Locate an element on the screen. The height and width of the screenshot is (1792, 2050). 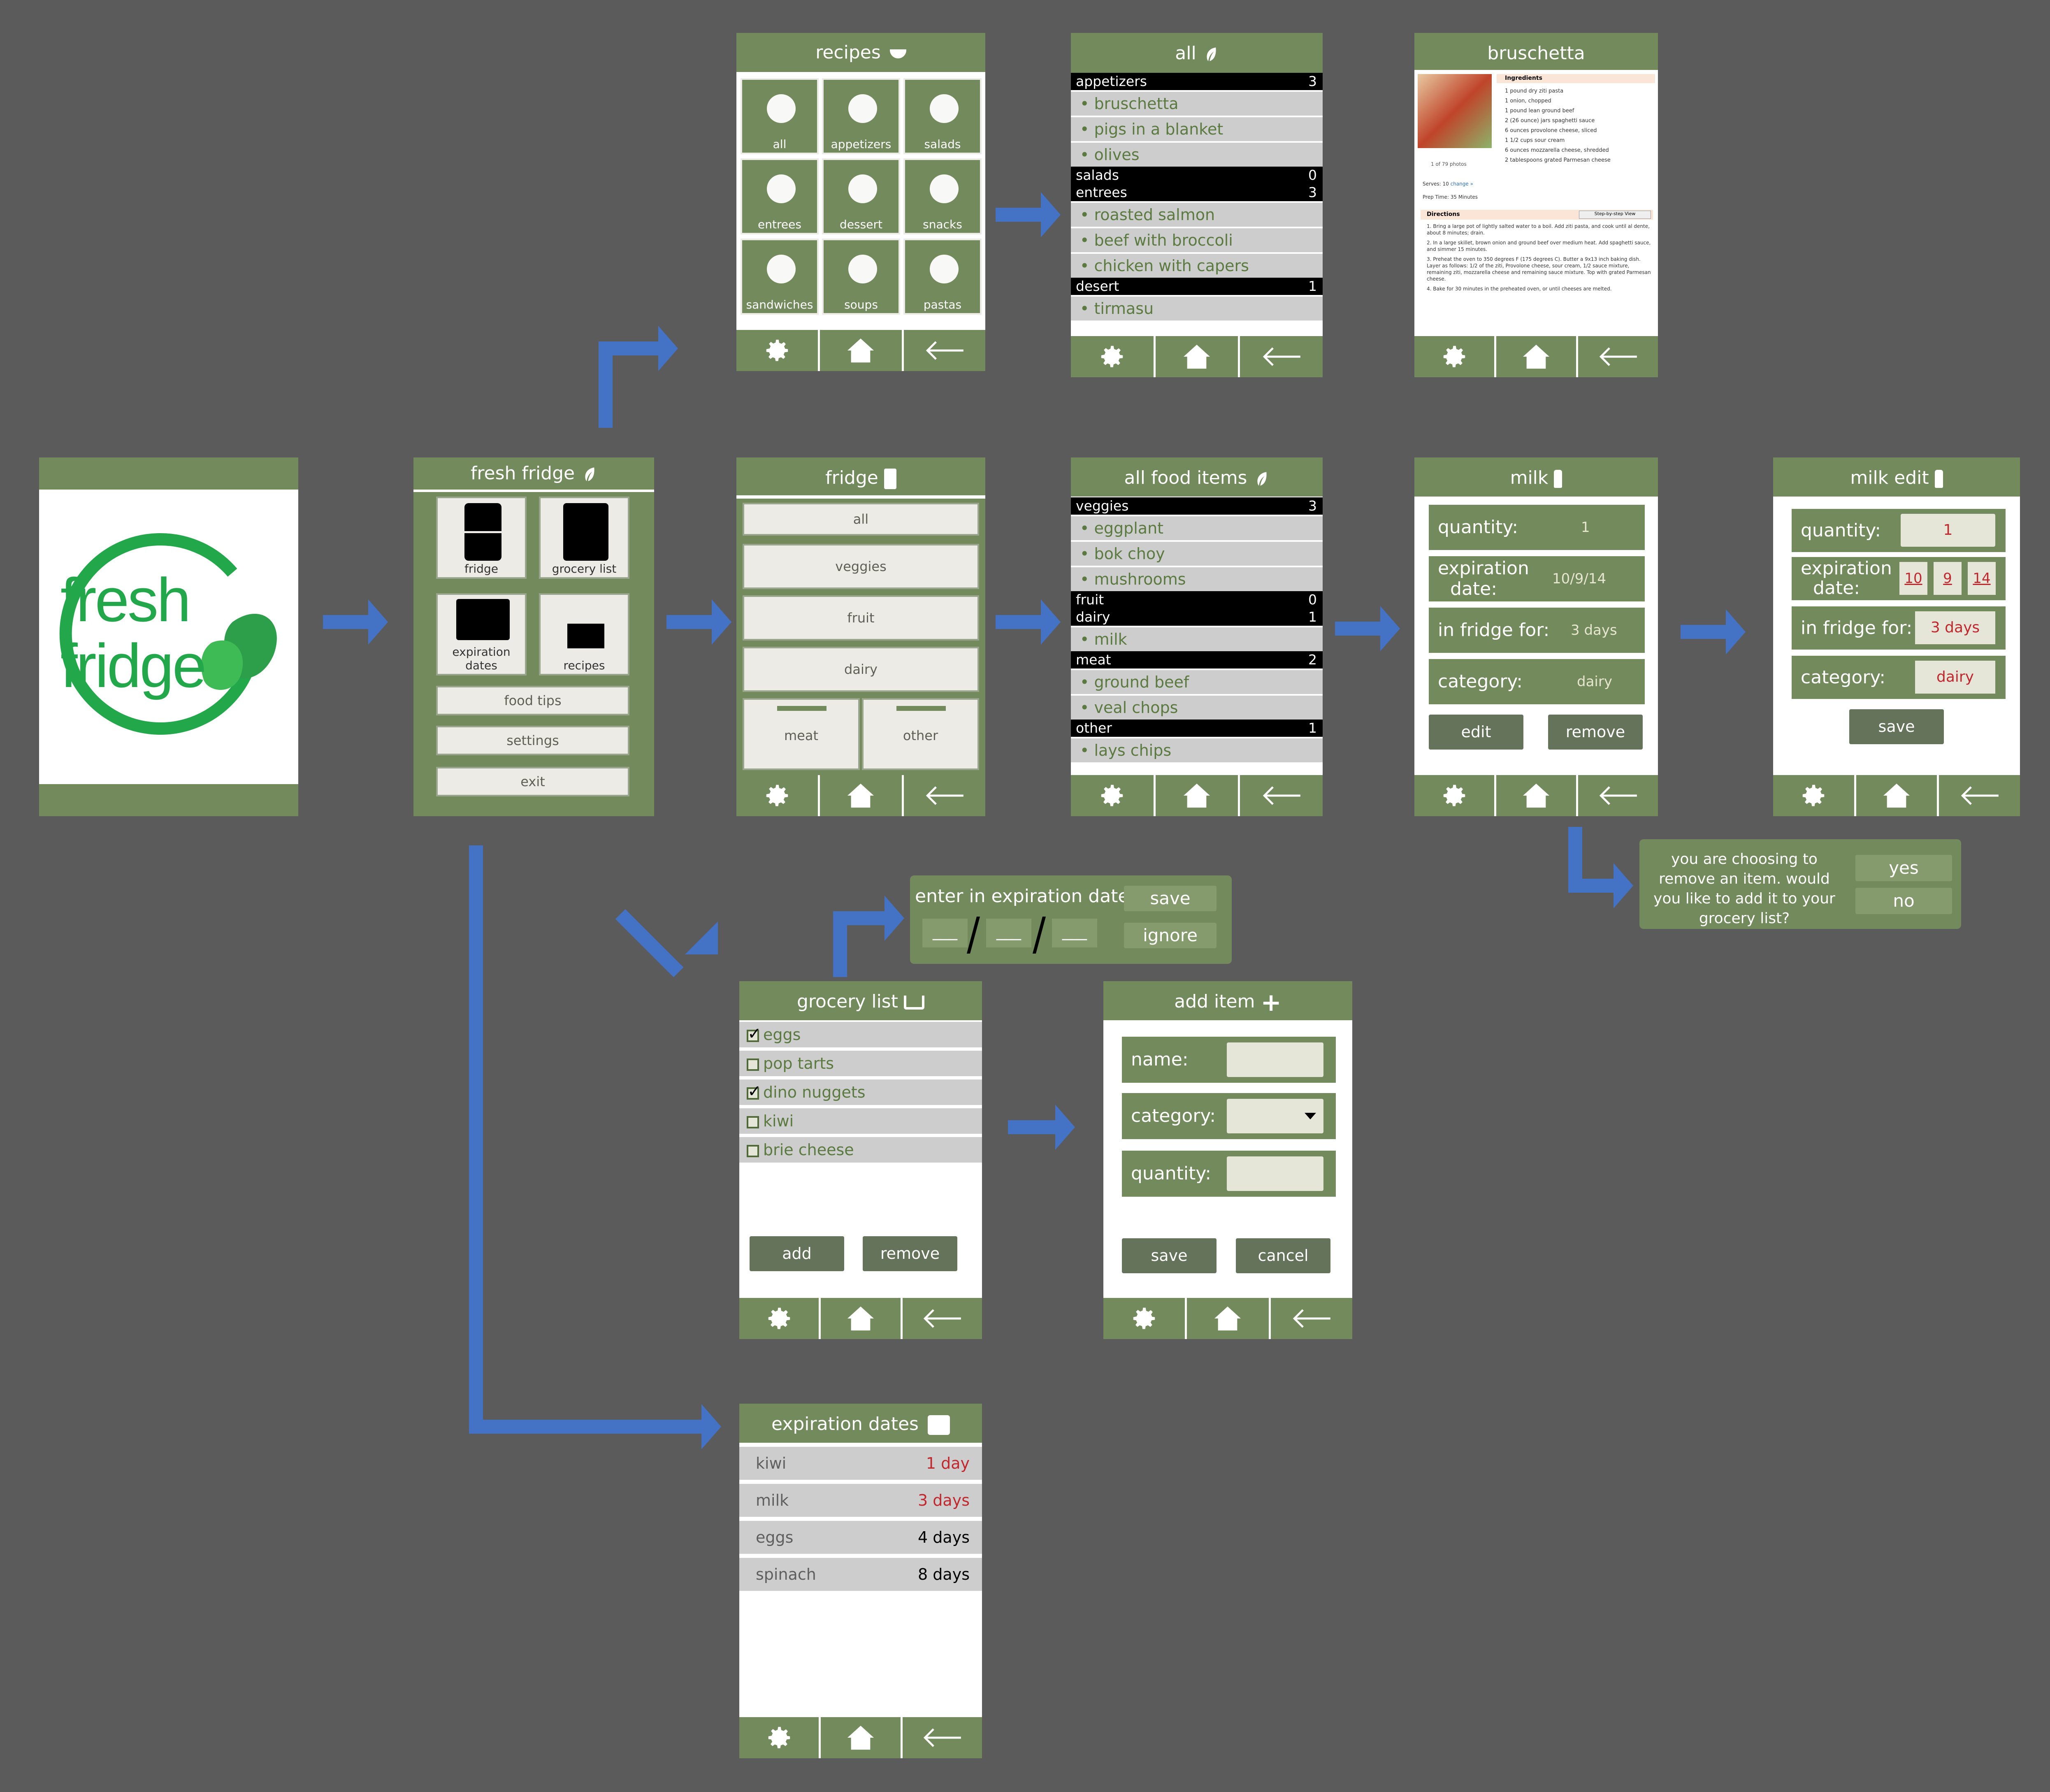
home-tile-expiration: expiration dates is located at coordinates (481, 634).